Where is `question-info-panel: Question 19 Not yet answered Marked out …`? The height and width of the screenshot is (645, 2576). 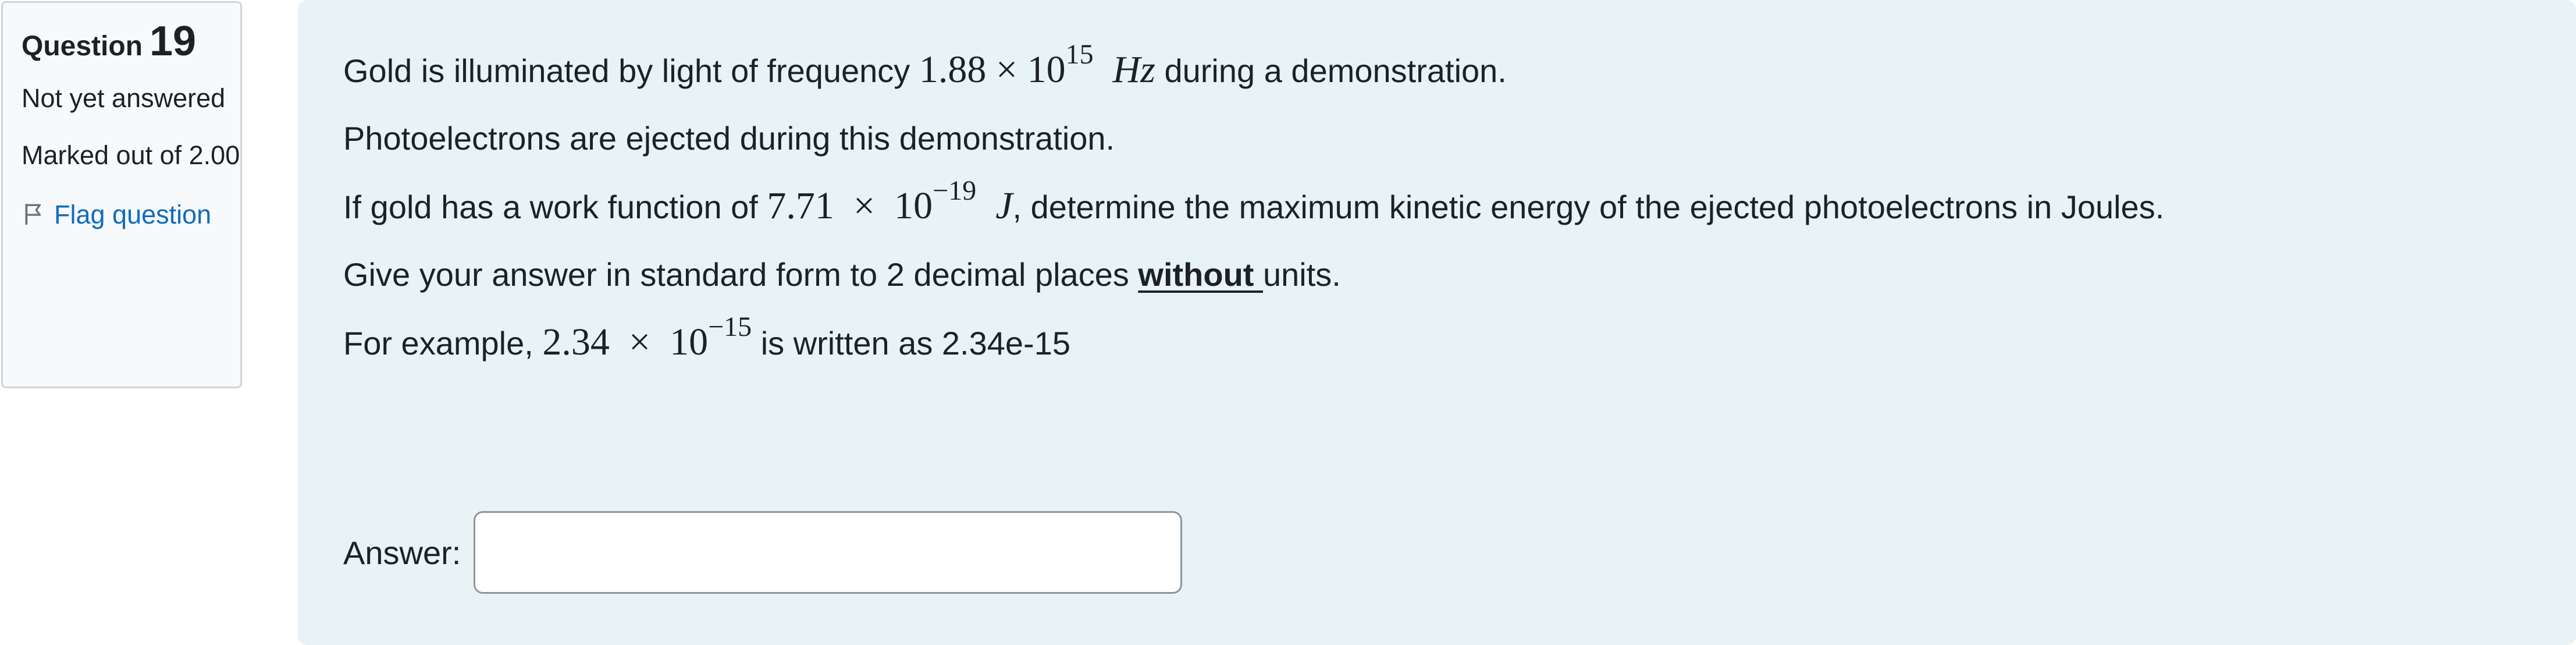 question-info-panel: Question 19 Not yet answered Marked out … is located at coordinates (122, 194).